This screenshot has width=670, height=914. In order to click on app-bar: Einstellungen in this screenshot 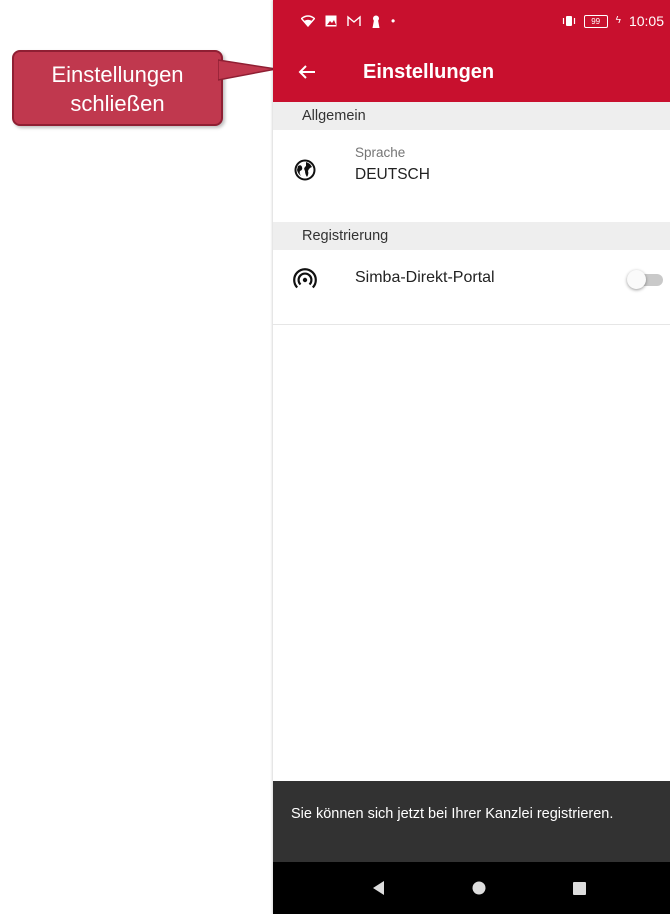, I will do `click(471, 73)`.